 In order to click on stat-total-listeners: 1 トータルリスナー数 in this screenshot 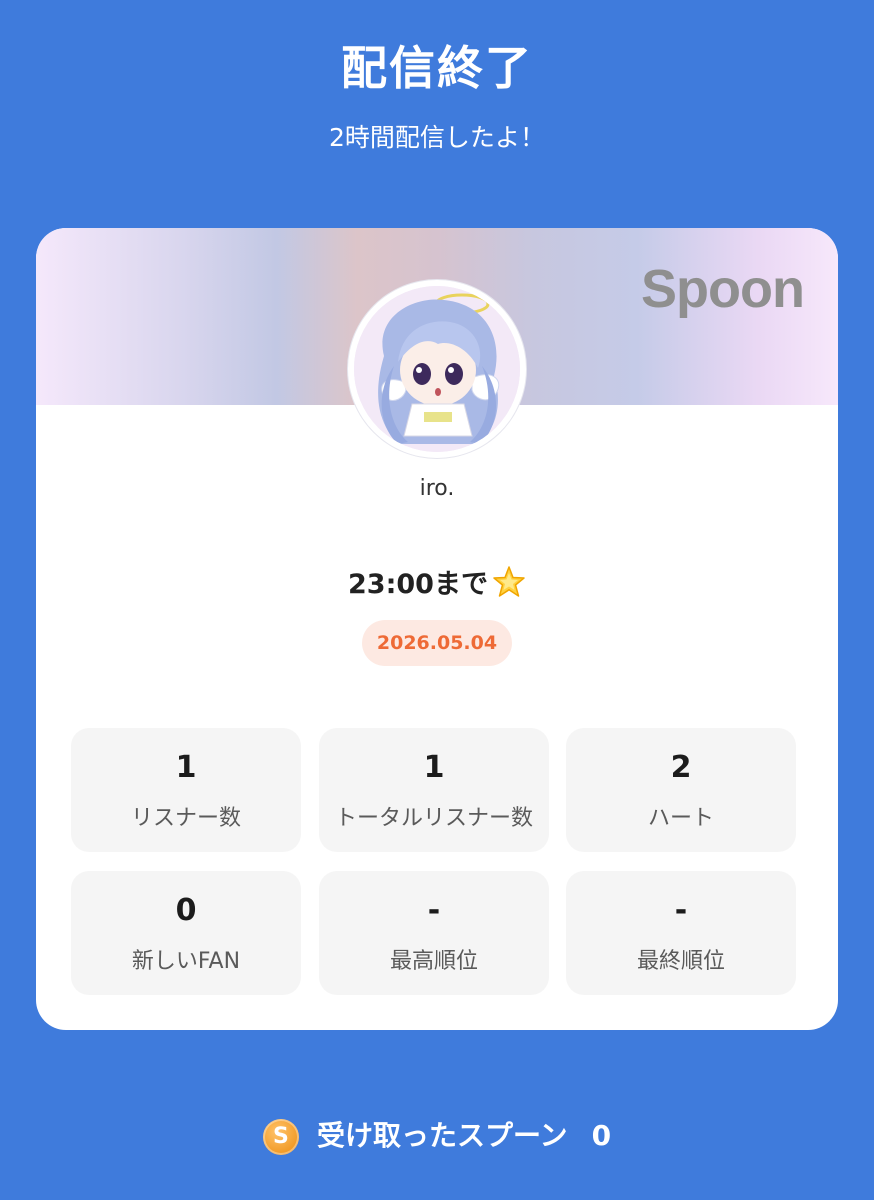, I will do `click(434, 790)`.